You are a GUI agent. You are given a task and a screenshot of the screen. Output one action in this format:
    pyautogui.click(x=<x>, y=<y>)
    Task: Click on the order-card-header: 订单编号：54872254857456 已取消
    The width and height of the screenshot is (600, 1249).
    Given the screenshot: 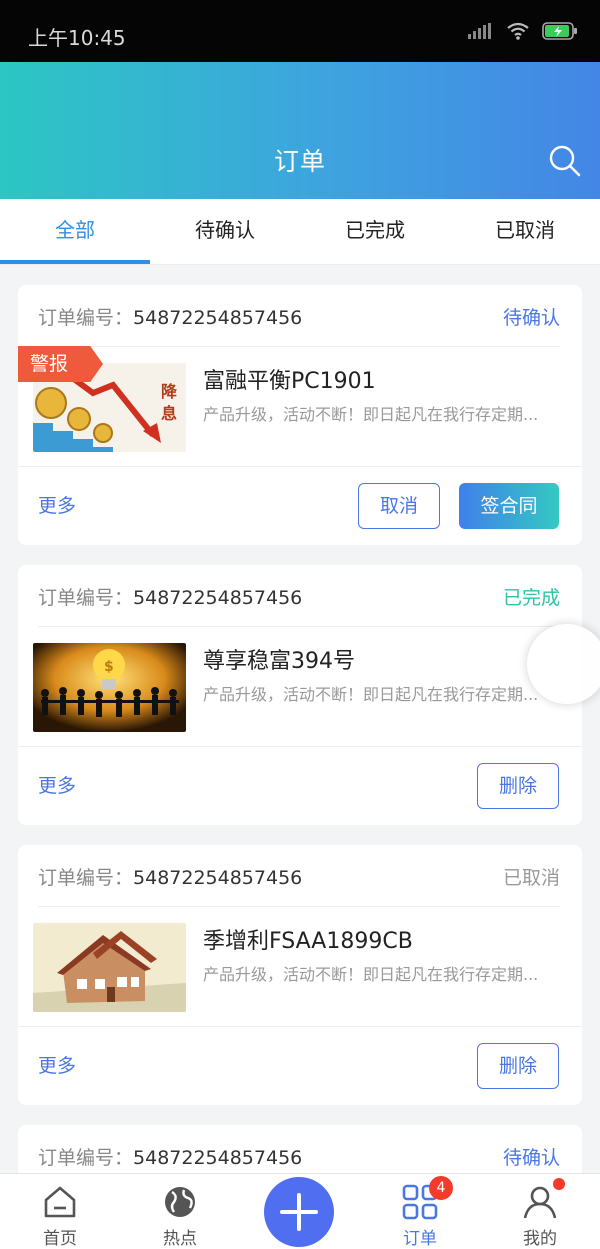 What is the action you would take?
    pyautogui.click(x=299, y=876)
    